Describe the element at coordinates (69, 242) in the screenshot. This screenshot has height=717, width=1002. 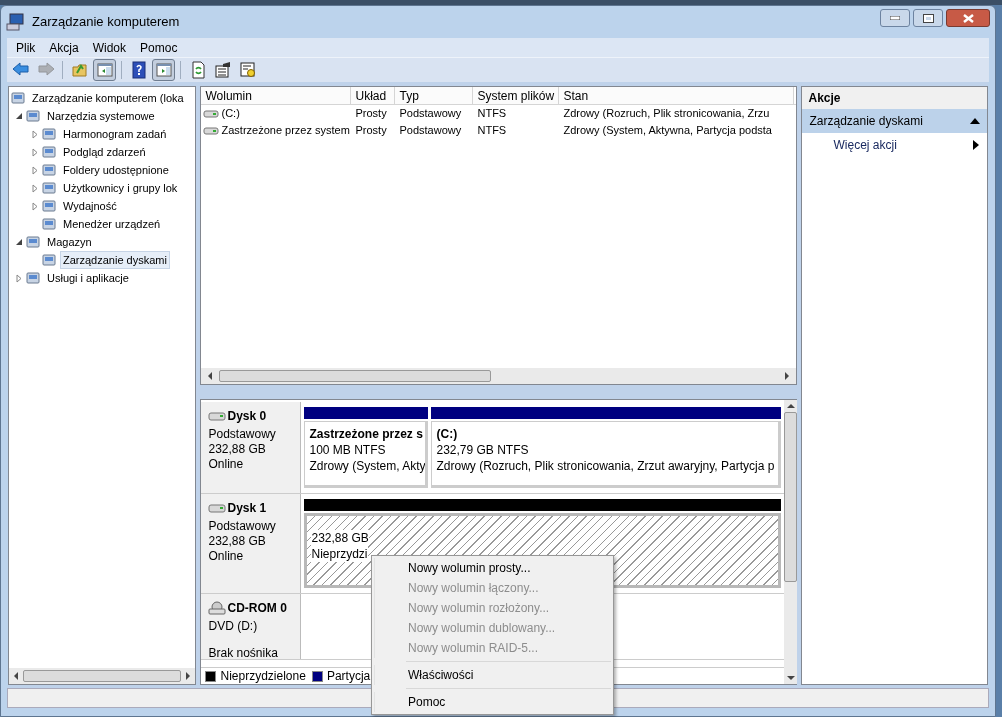
I see `tree-item: Magazyn` at that location.